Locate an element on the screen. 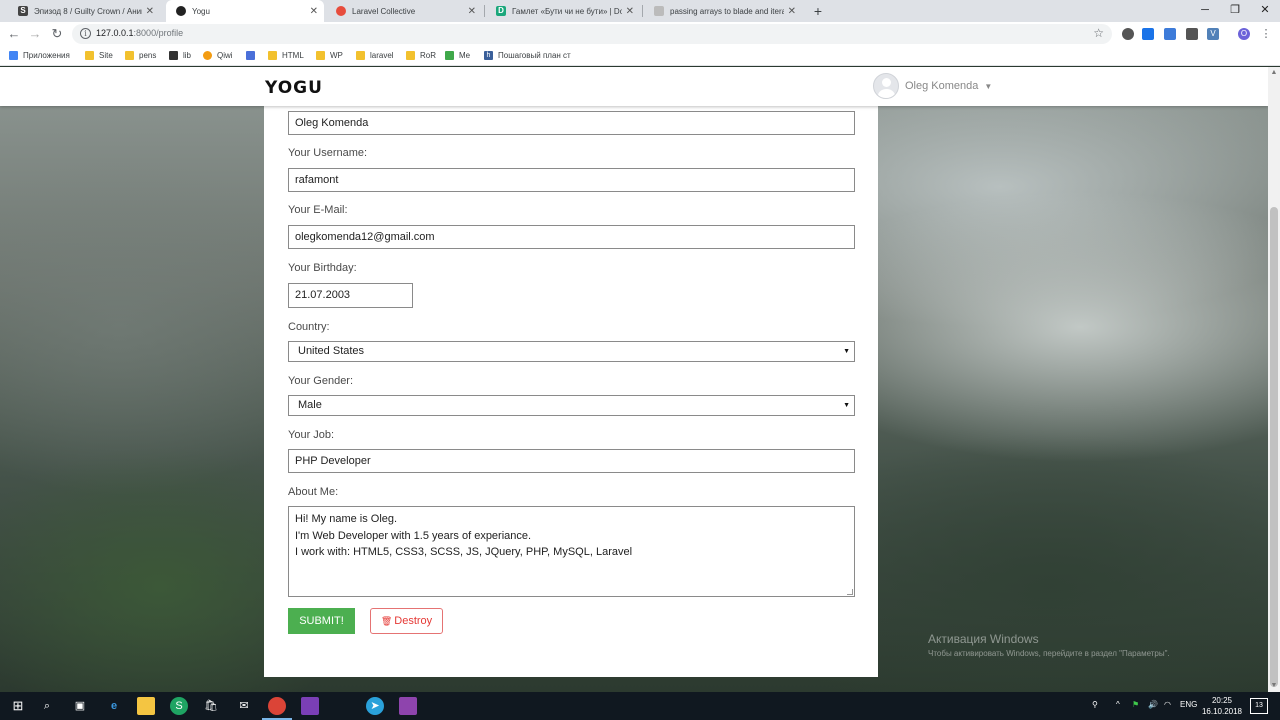  email-field: olegkomenda12@gmail.com is located at coordinates (571, 237).